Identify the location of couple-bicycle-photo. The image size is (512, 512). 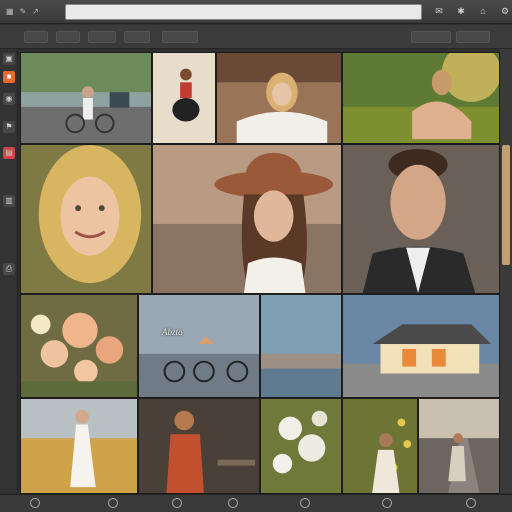
(86, 98).